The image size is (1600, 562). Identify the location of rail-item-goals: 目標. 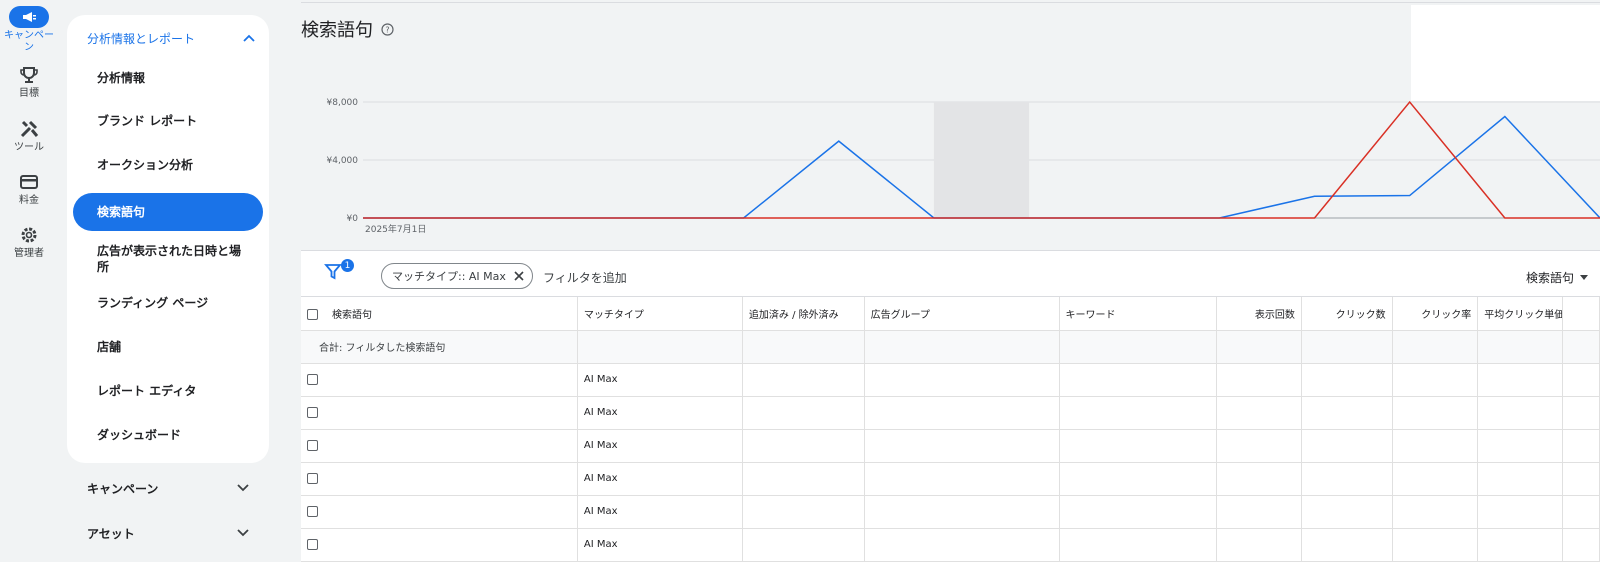
(29, 82).